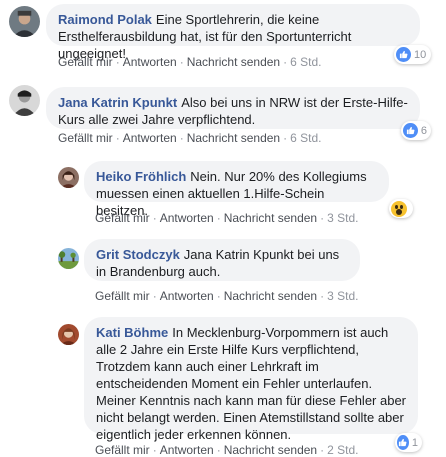 The height and width of the screenshot is (457, 446). What do you see at coordinates (138, 254) in the screenshot?
I see `comment-author: Grit Stodczyk` at bounding box center [138, 254].